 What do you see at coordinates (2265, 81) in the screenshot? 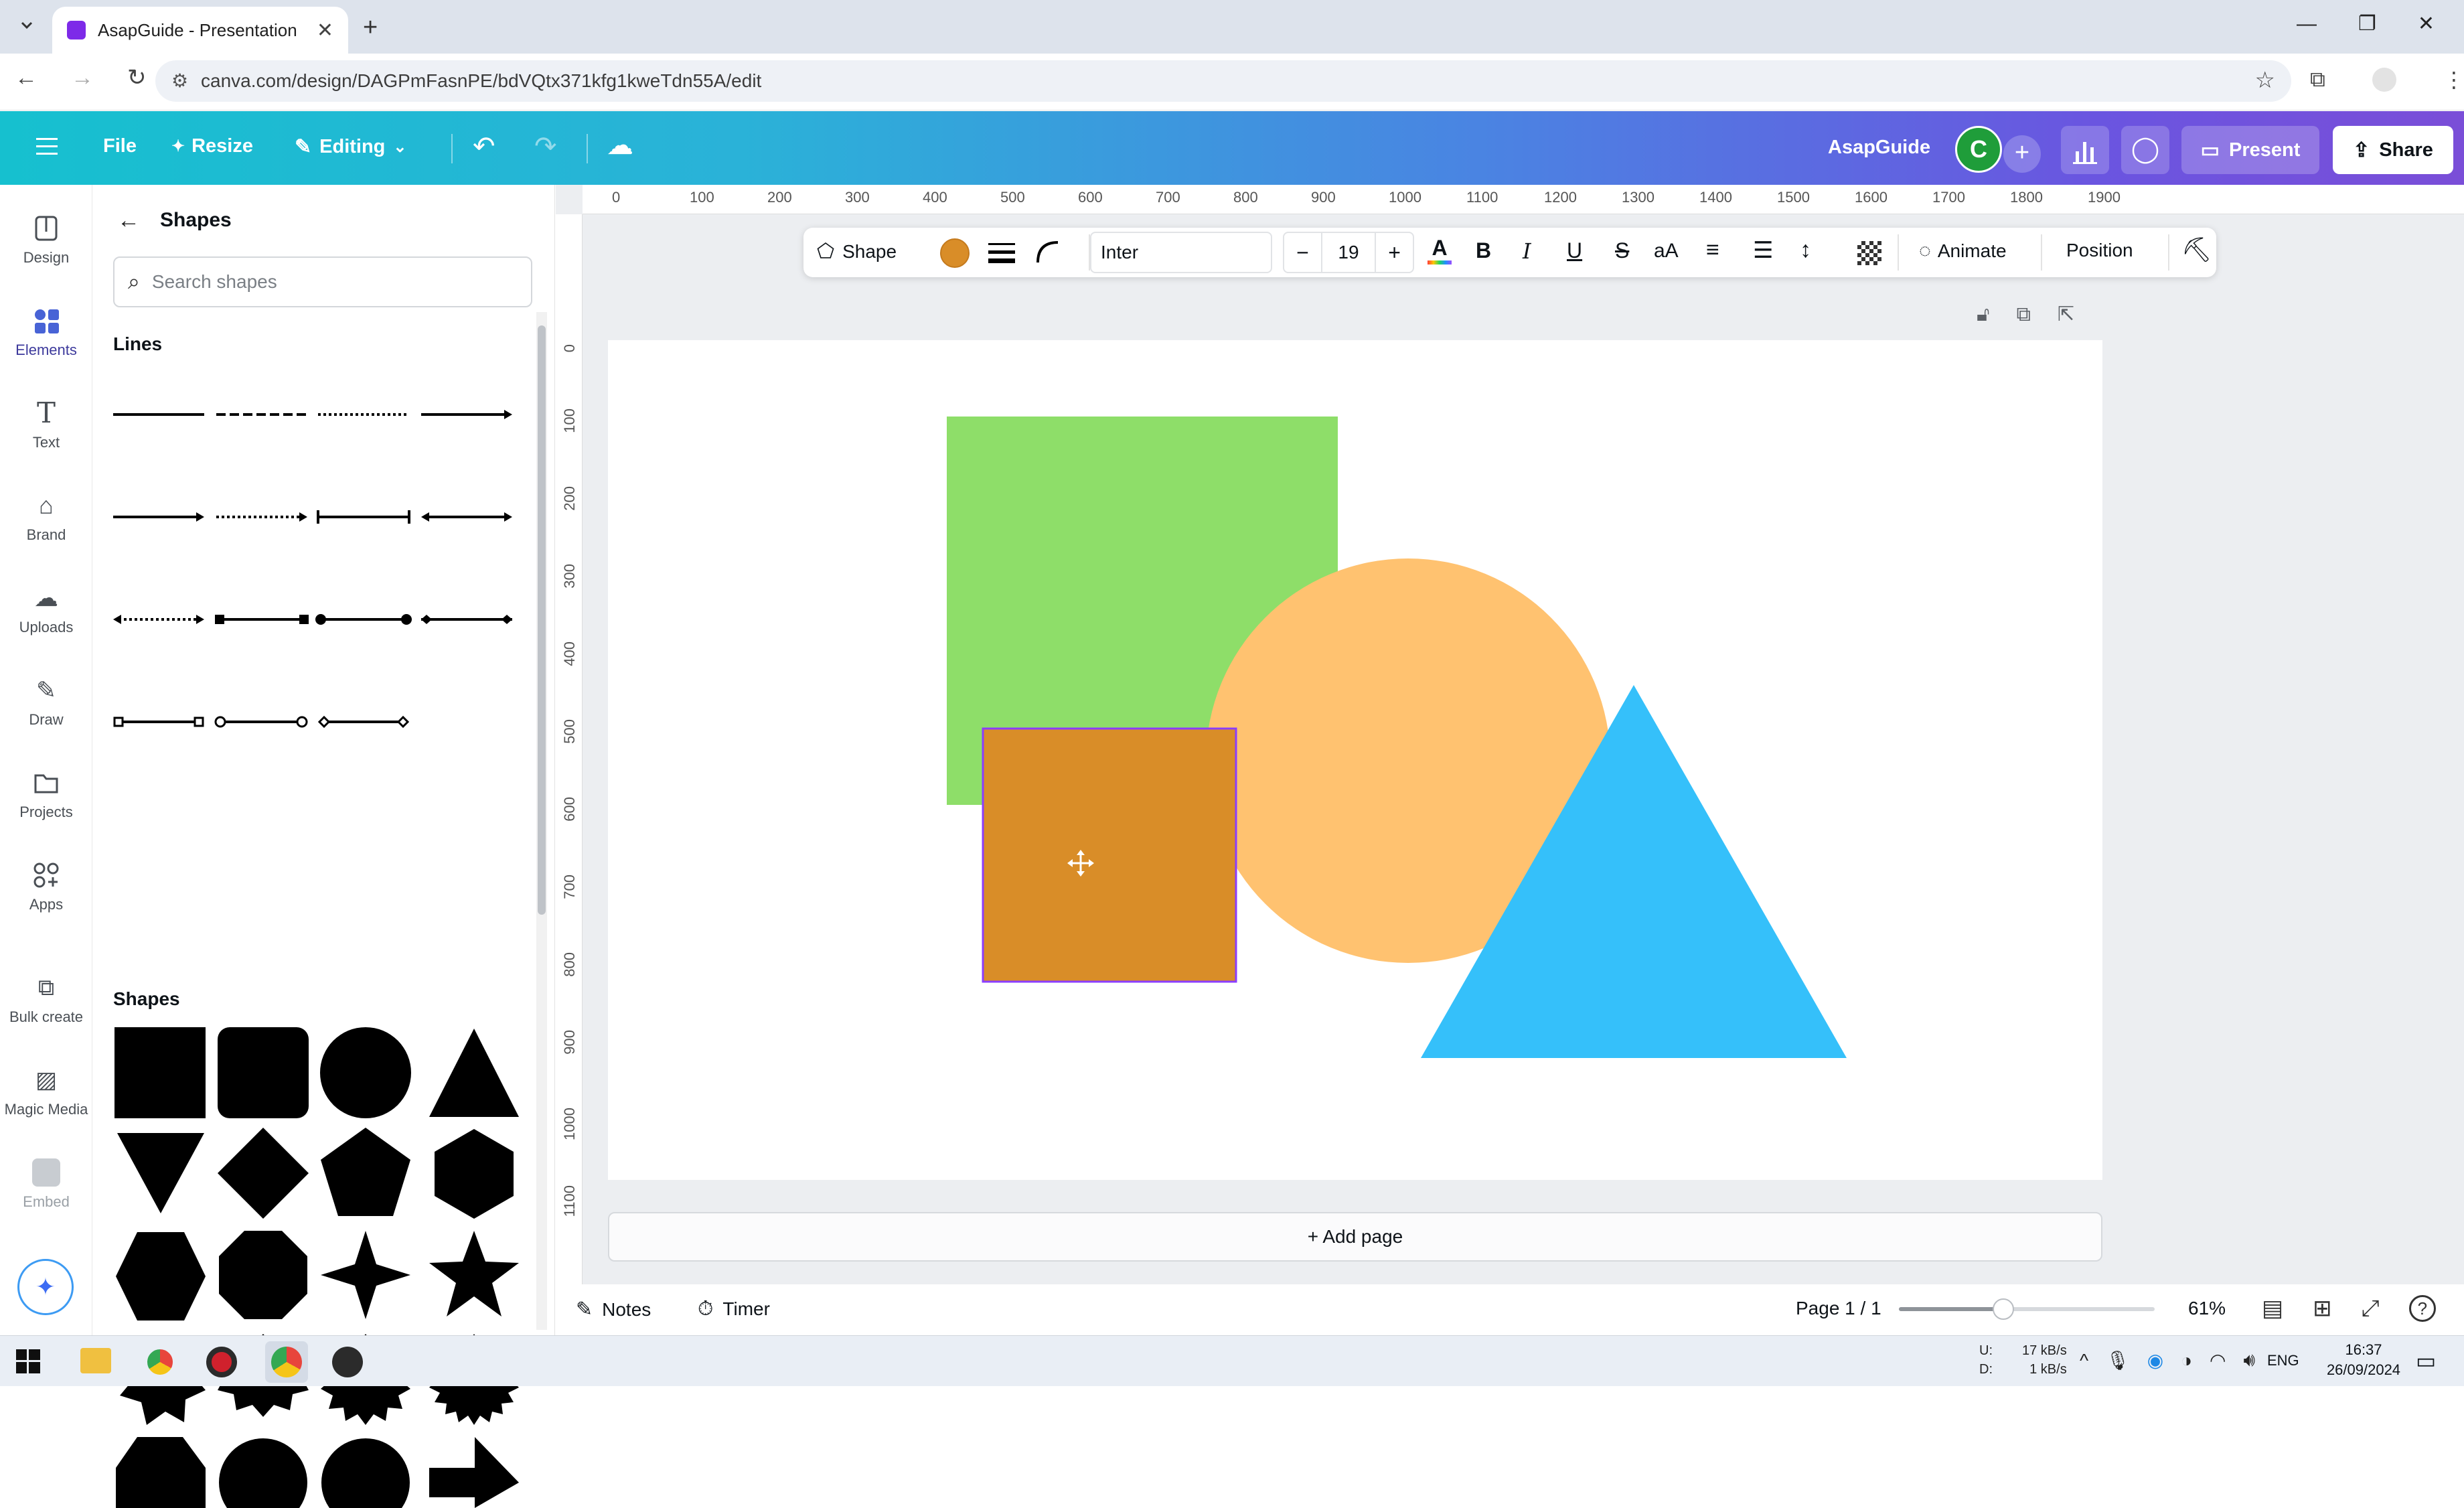
I see `bookmark-star-icon: ☆` at bounding box center [2265, 81].